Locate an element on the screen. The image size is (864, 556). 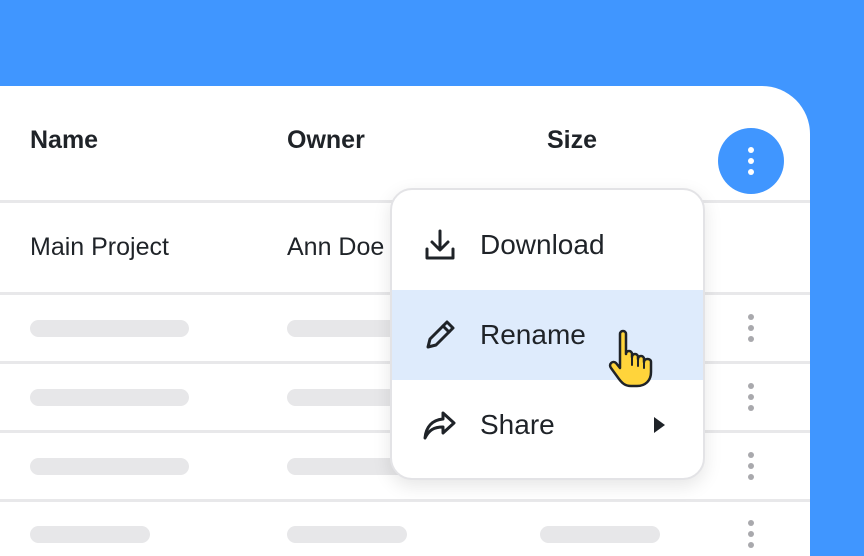
share-arrow-icon is located at coordinates (439, 425).